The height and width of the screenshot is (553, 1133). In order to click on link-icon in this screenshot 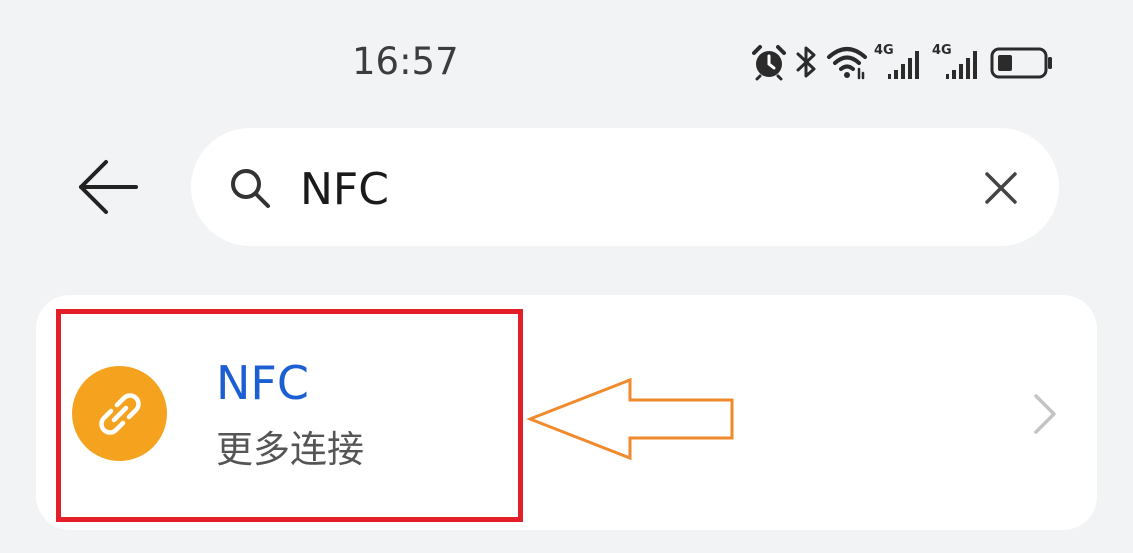, I will do `click(119, 413)`.